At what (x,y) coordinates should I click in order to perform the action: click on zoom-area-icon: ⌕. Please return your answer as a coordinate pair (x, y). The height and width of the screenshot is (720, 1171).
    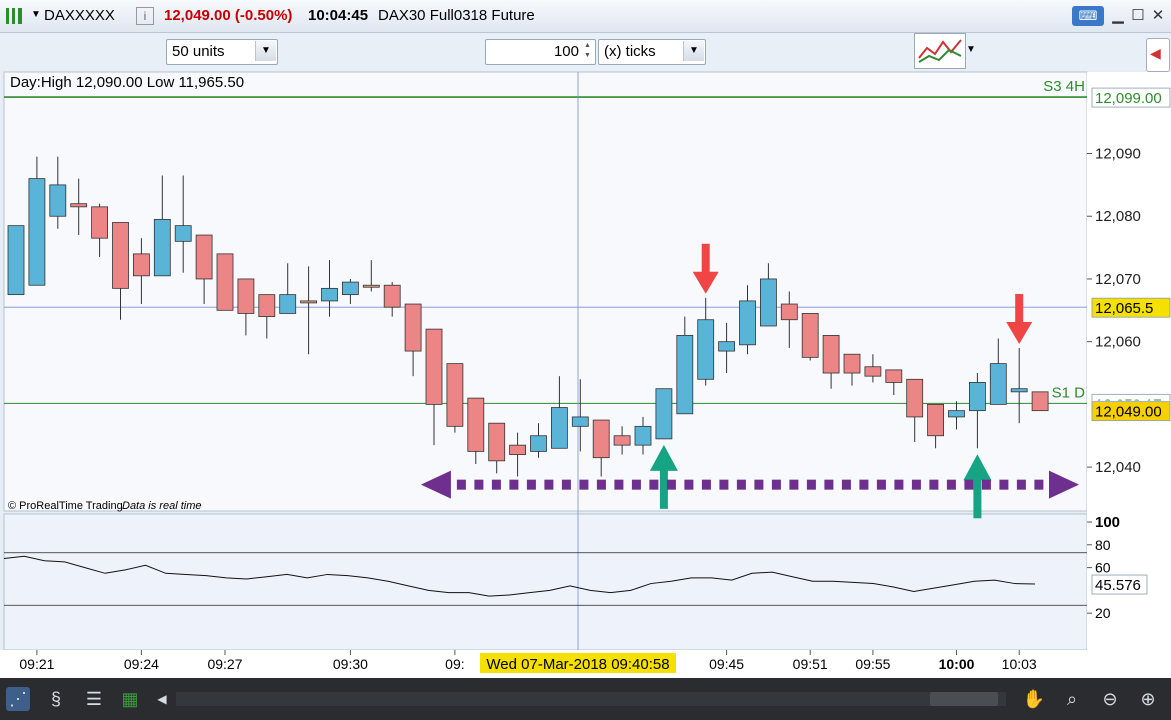
    Looking at the image, I should click on (1072, 699).